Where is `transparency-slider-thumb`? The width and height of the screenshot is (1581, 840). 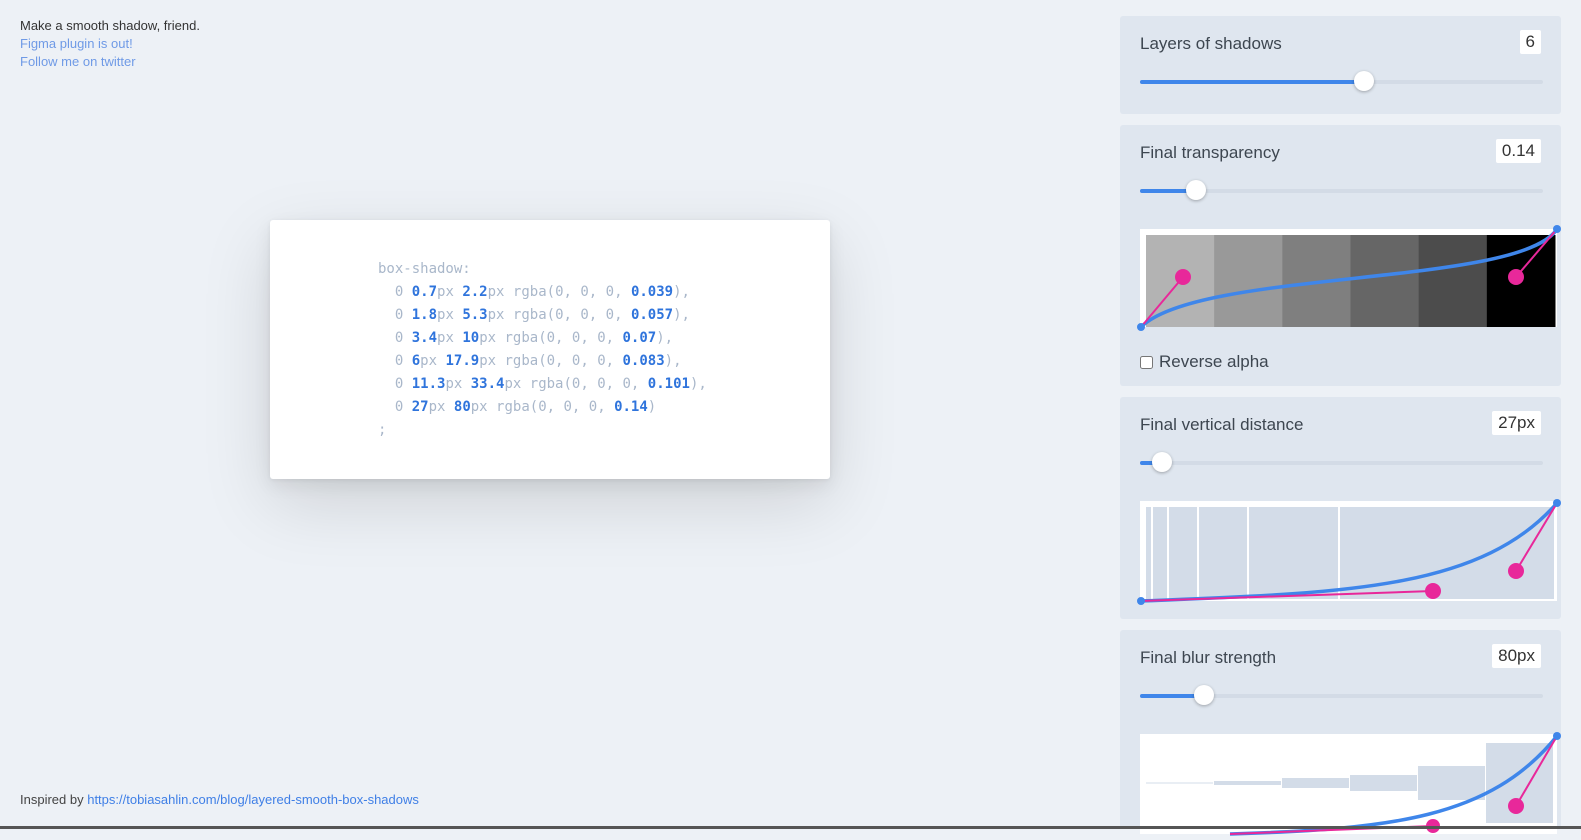 transparency-slider-thumb is located at coordinates (1196, 190).